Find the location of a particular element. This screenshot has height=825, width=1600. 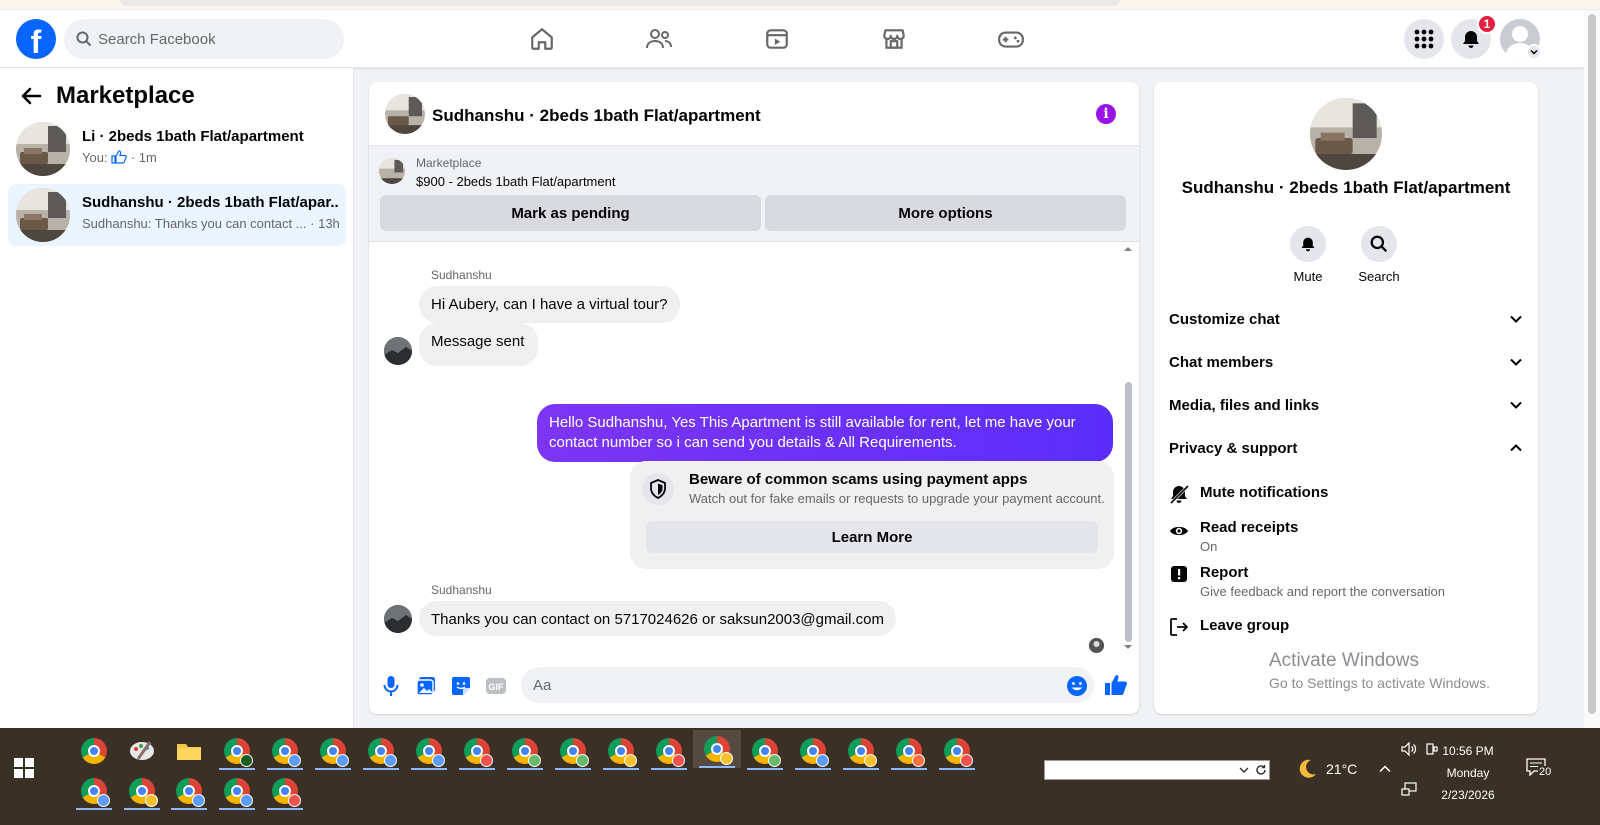

menu-button is located at coordinates (1424, 39).